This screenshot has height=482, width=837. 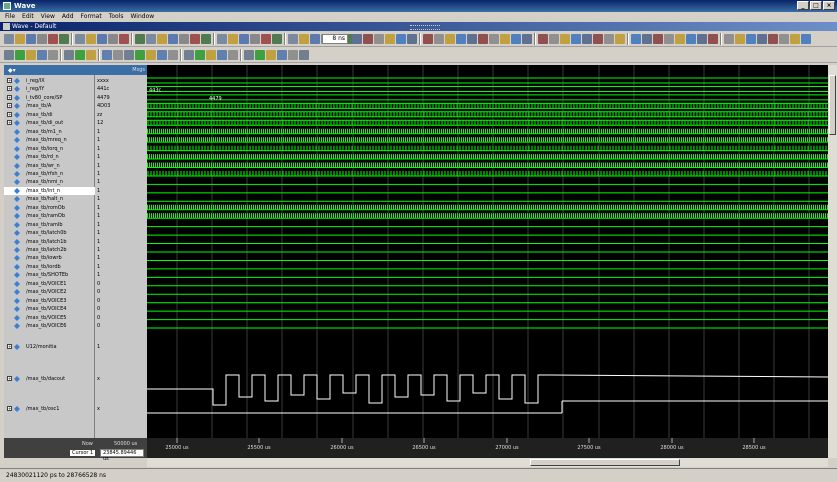 I want to click on cursor-value: 23845.89446 us, so click(x=122, y=455).